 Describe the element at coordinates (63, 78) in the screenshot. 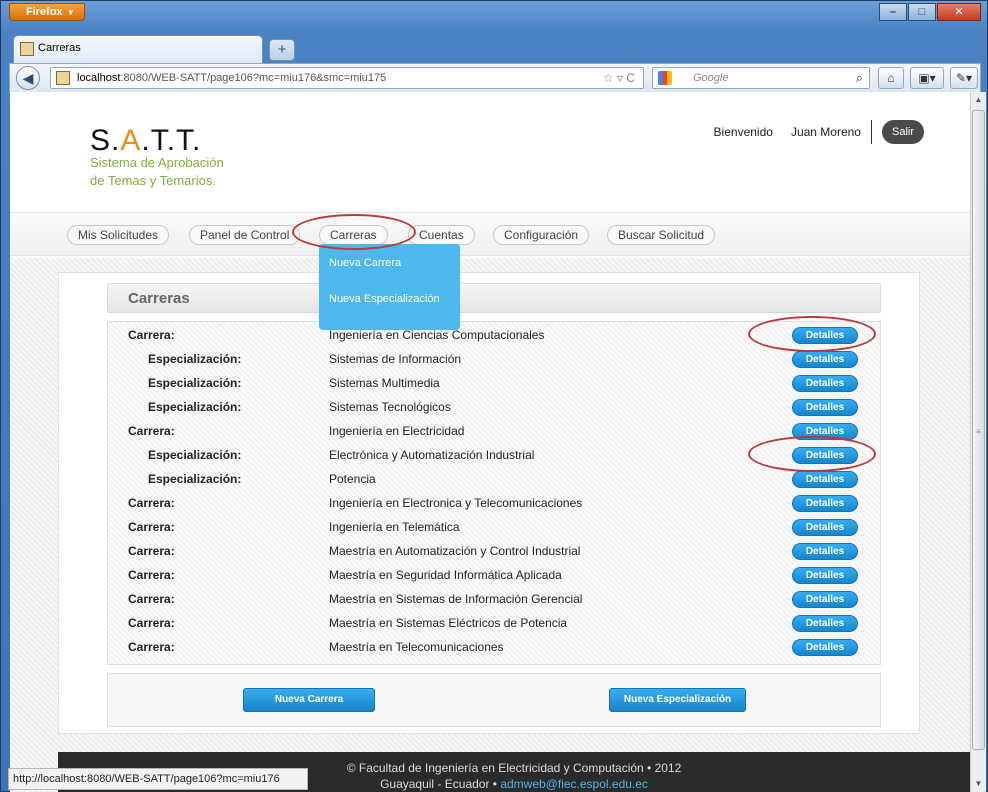

I see `site-identity-icon` at that location.